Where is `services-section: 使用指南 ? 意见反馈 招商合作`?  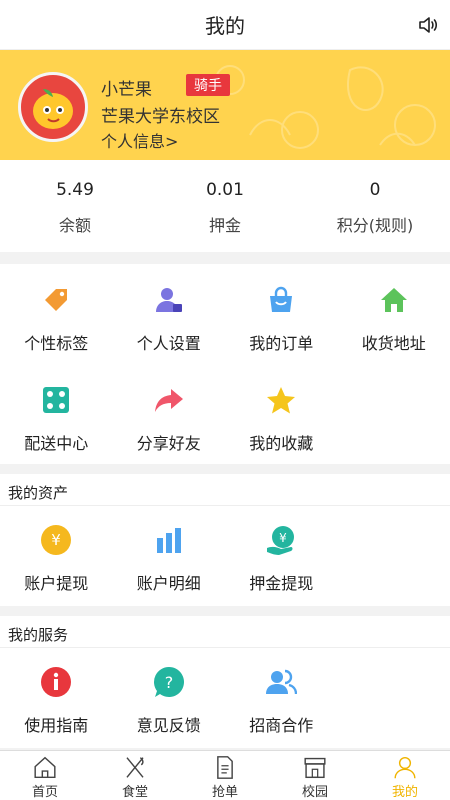 services-section: 使用指南 ? 意见反馈 招商合作 is located at coordinates (225, 698).